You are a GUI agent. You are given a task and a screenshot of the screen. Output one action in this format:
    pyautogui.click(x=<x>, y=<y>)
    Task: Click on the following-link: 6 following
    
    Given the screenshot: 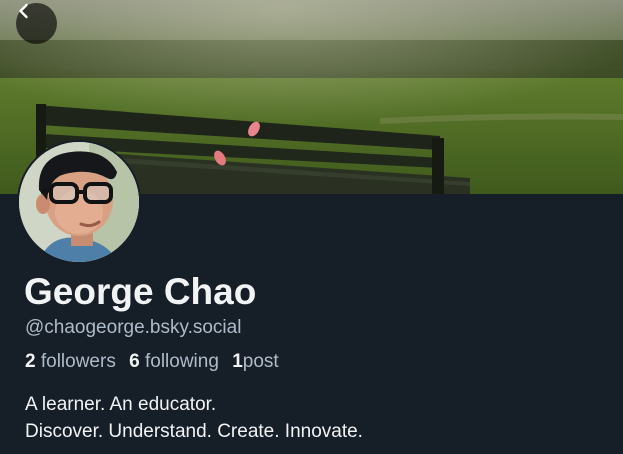 What is the action you would take?
    pyautogui.click(x=174, y=361)
    